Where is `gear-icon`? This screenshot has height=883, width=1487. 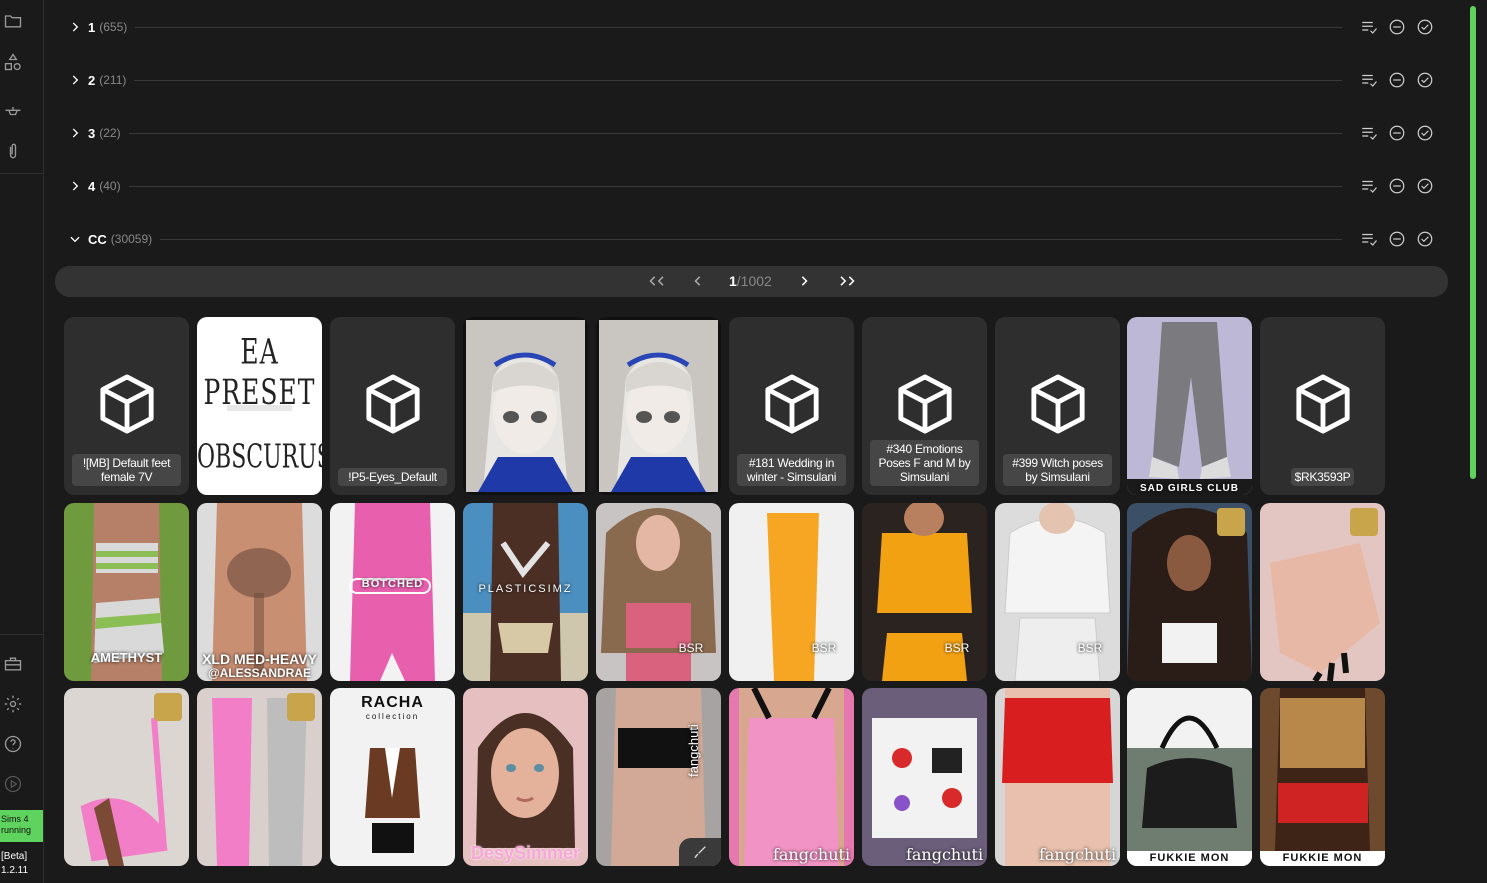 gear-icon is located at coordinates (13, 704).